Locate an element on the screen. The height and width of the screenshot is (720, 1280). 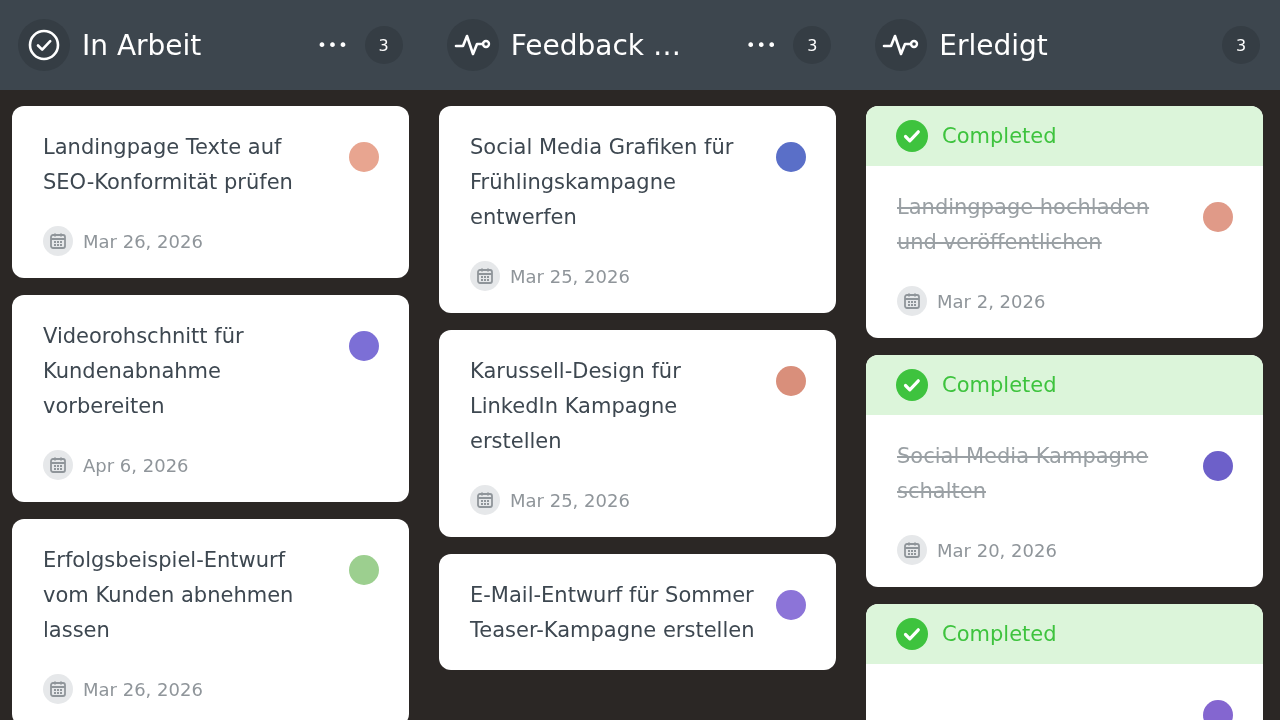
due-date: Apr 6, 2026 is located at coordinates (136, 465).